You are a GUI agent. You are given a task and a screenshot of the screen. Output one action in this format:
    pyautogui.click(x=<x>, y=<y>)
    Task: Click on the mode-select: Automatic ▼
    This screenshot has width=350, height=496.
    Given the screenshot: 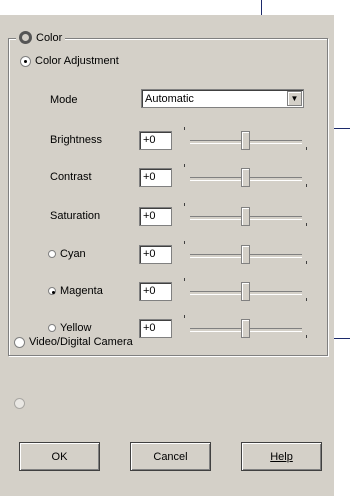 What is the action you would take?
    pyautogui.click(x=222, y=98)
    